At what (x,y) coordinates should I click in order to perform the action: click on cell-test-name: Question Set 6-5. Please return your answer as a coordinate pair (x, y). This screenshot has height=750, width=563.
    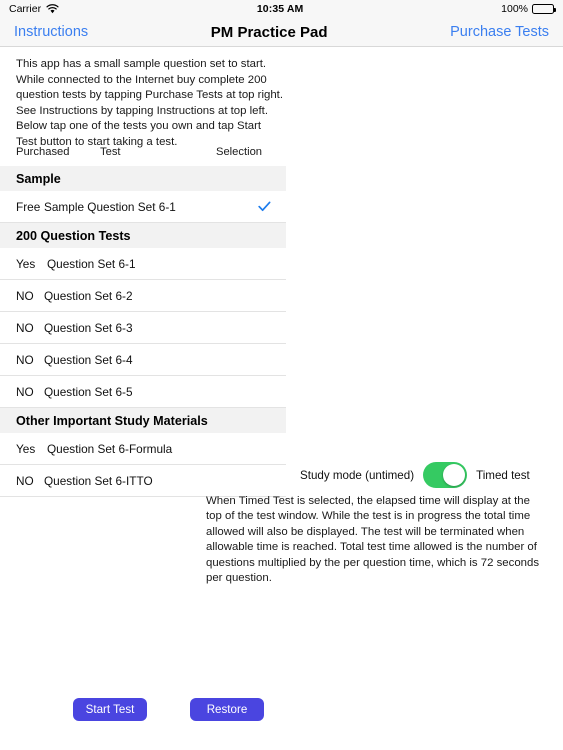
    Looking at the image, I should click on (88, 391).